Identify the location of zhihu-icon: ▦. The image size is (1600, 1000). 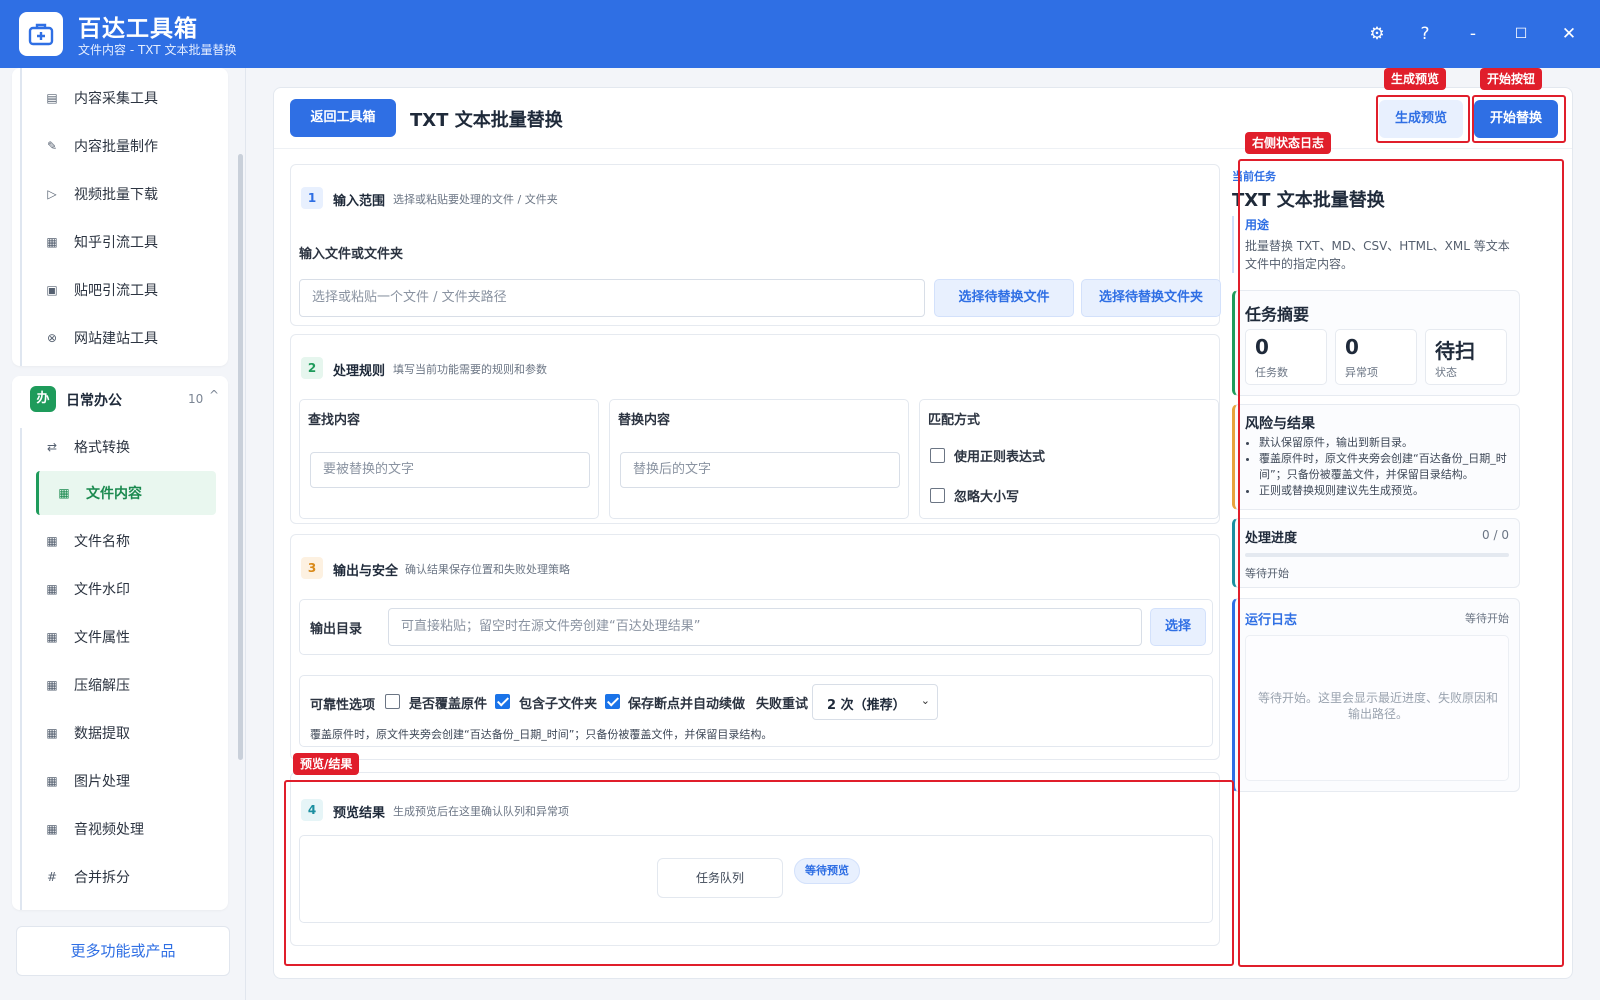
(52, 242).